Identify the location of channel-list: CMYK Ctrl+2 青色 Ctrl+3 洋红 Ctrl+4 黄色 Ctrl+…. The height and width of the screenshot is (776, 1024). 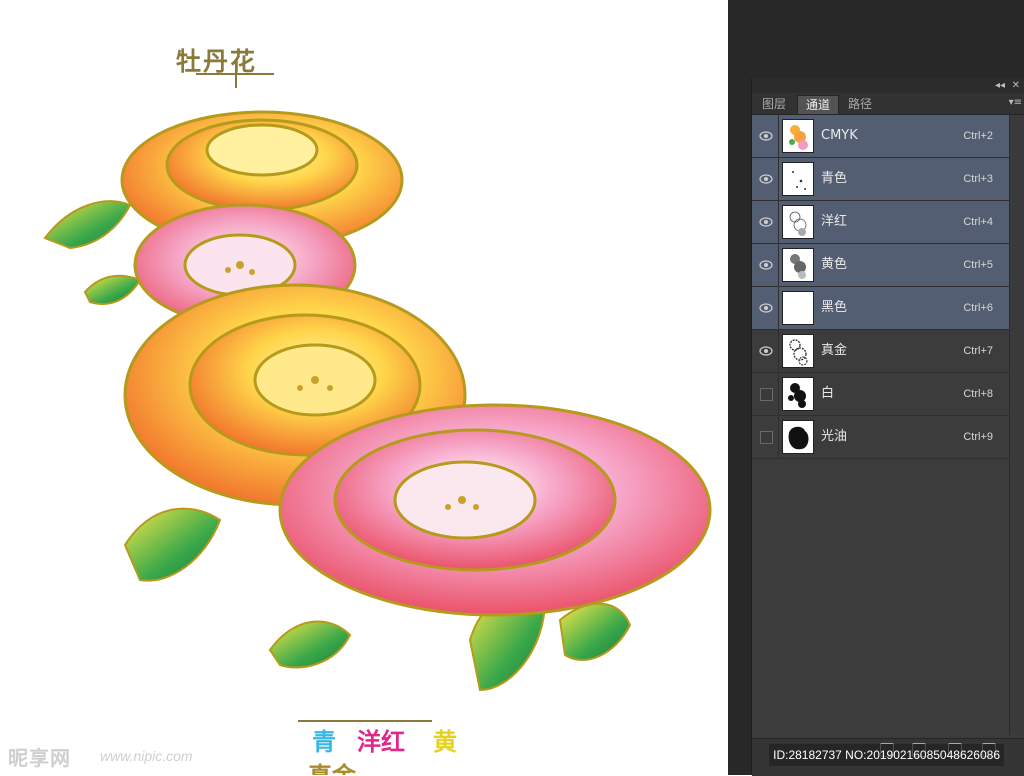
(880, 287).